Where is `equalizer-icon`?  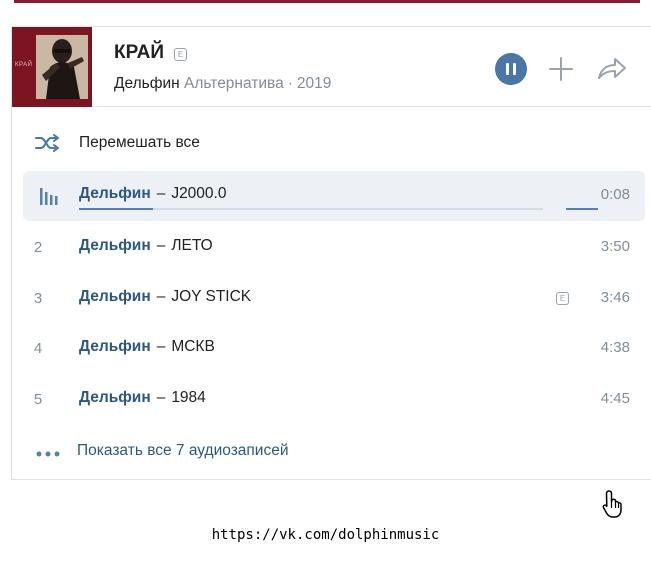
equalizer-icon is located at coordinates (49, 196).